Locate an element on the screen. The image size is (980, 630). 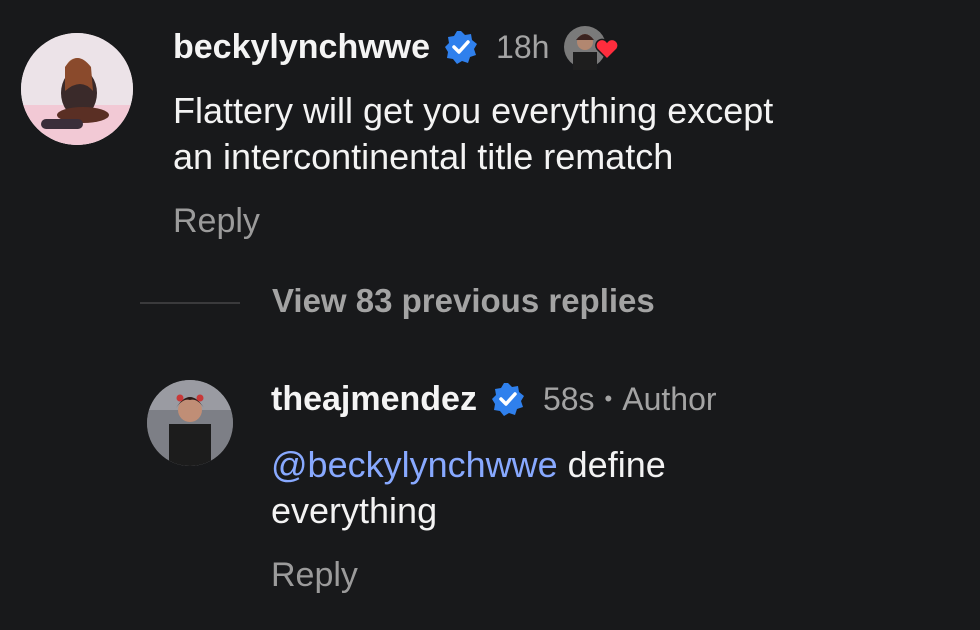
comment-reply-button: Reply is located at coordinates (216, 221).